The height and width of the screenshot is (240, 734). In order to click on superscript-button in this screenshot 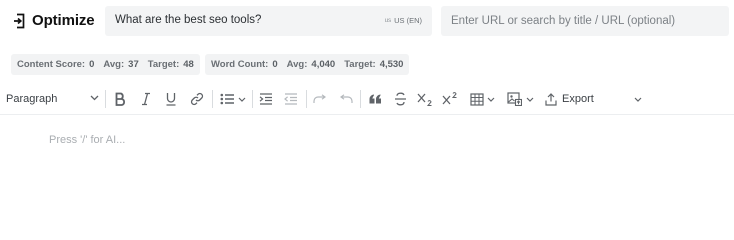, I will do `click(450, 99)`.